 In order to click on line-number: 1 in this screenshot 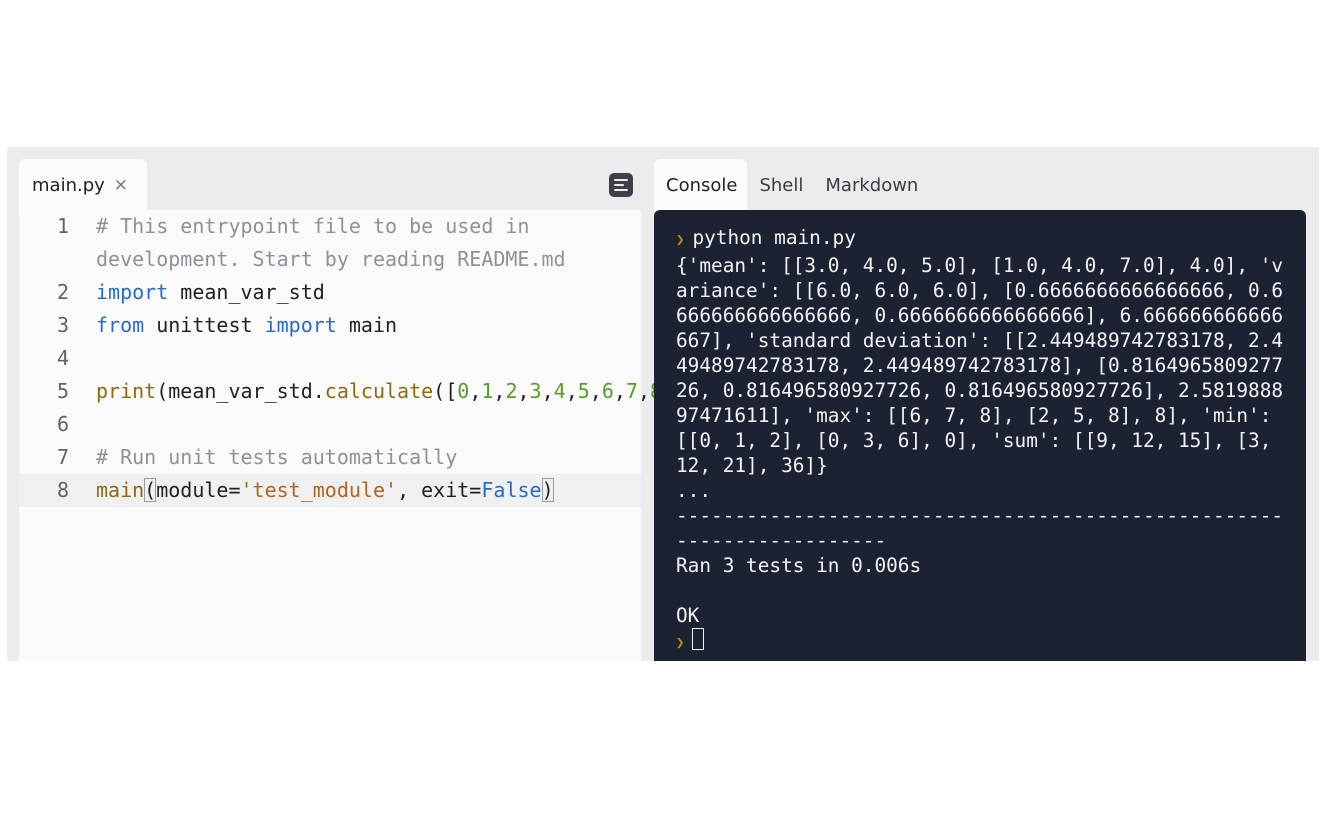, I will do `click(62, 226)`.